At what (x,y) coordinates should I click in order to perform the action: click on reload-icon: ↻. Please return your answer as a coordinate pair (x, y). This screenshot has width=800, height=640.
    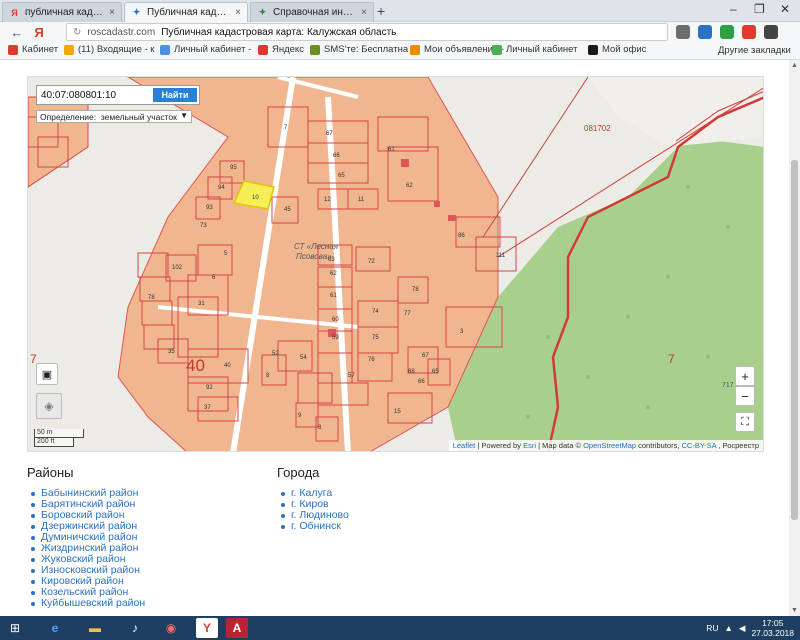
    Looking at the image, I should click on (77, 32).